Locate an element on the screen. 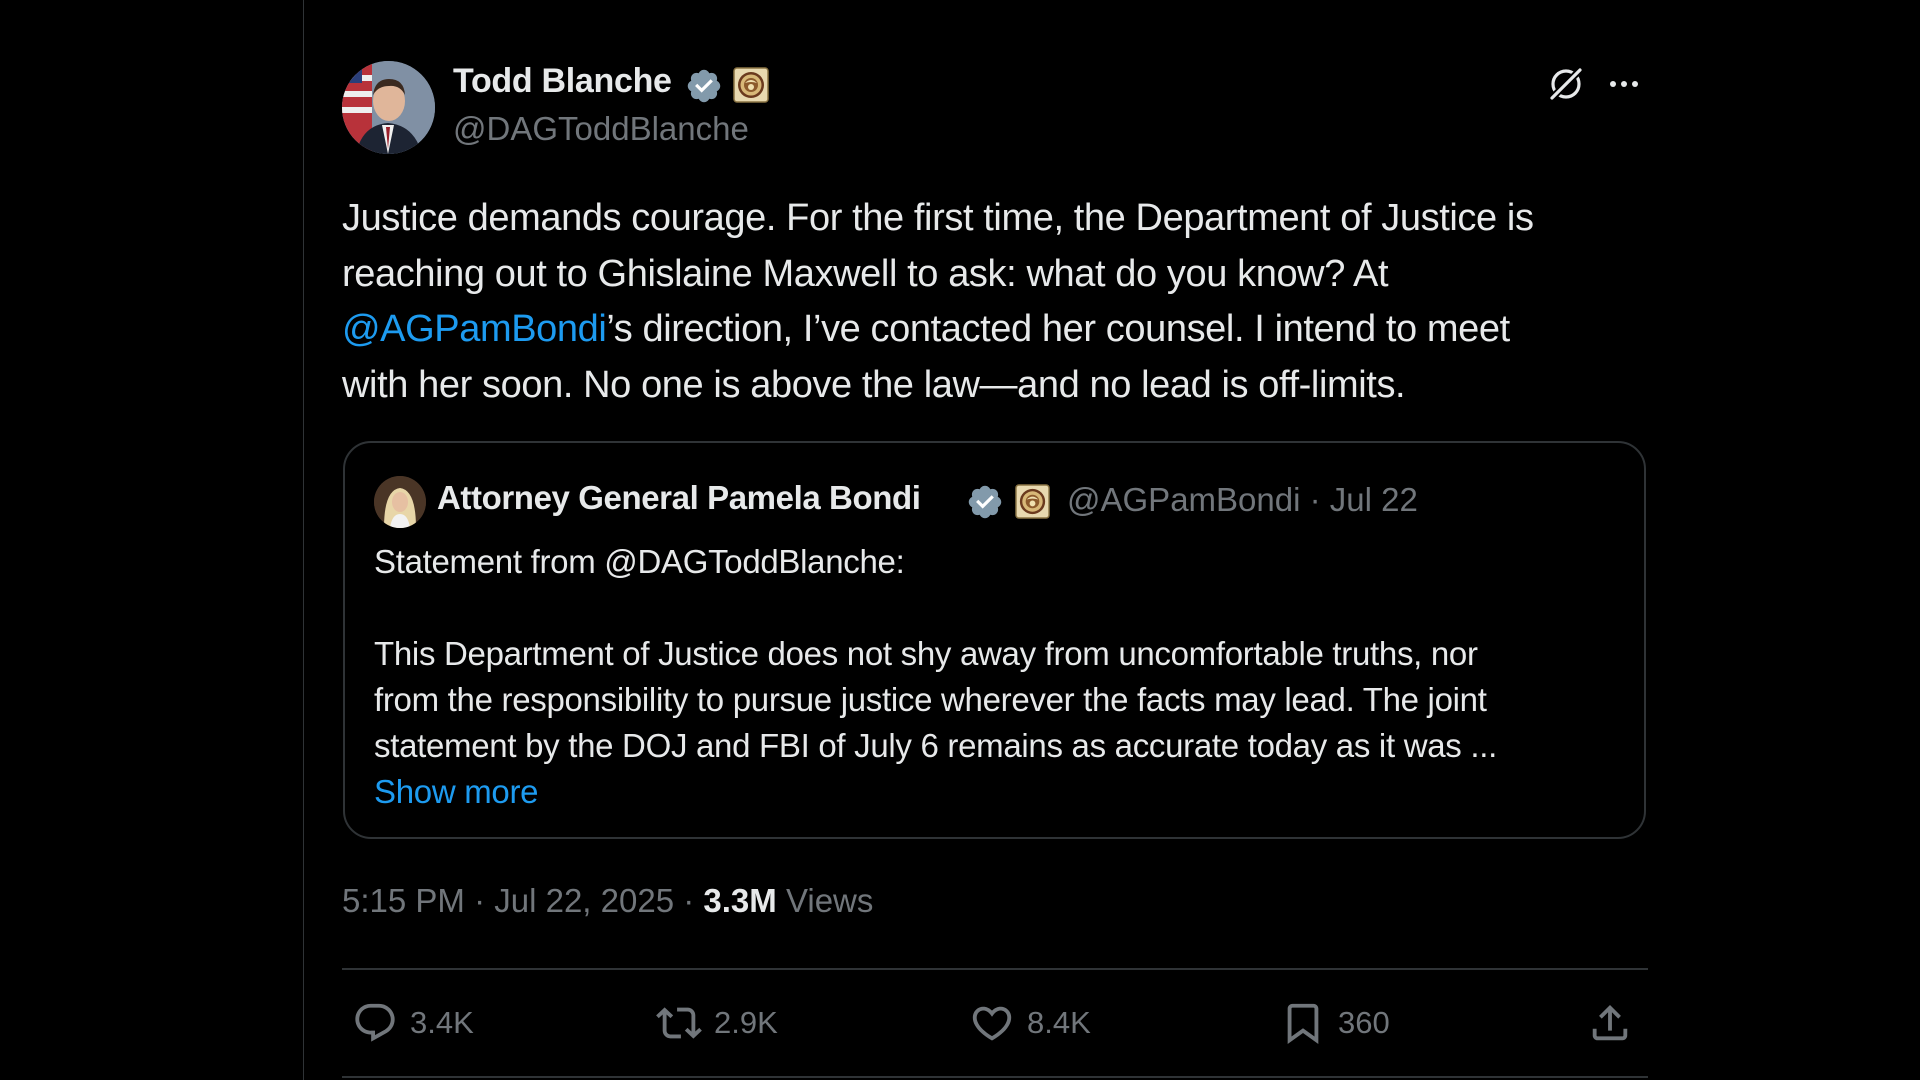 Image resolution: width=1920 pixels, height=1080 pixels. bookmark-icon is located at coordinates (1303, 1023).